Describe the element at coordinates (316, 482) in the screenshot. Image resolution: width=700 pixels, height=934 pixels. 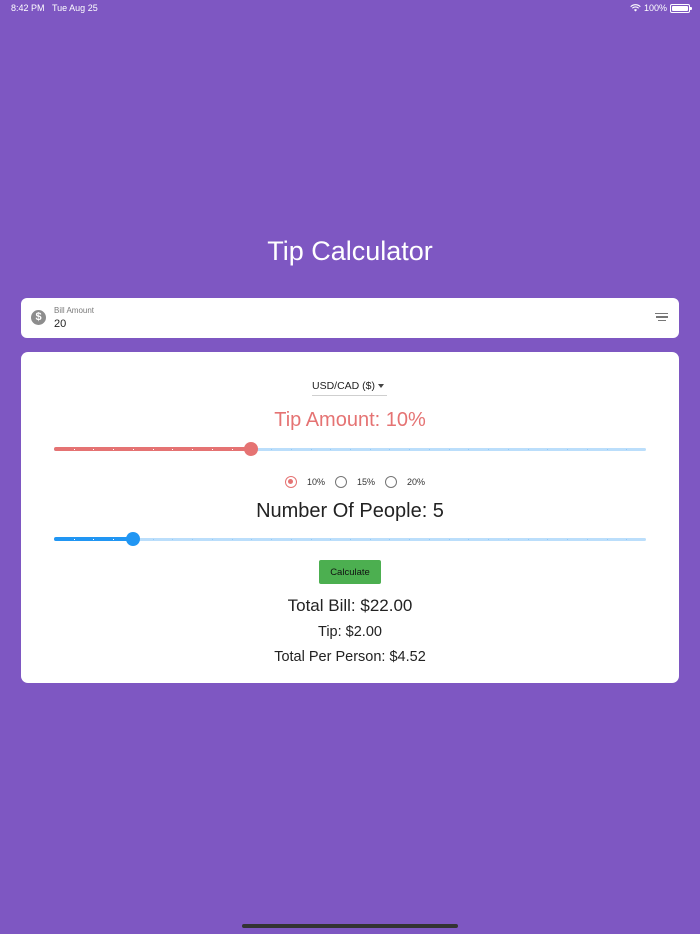
I see `radio-label-10: 10%` at that location.